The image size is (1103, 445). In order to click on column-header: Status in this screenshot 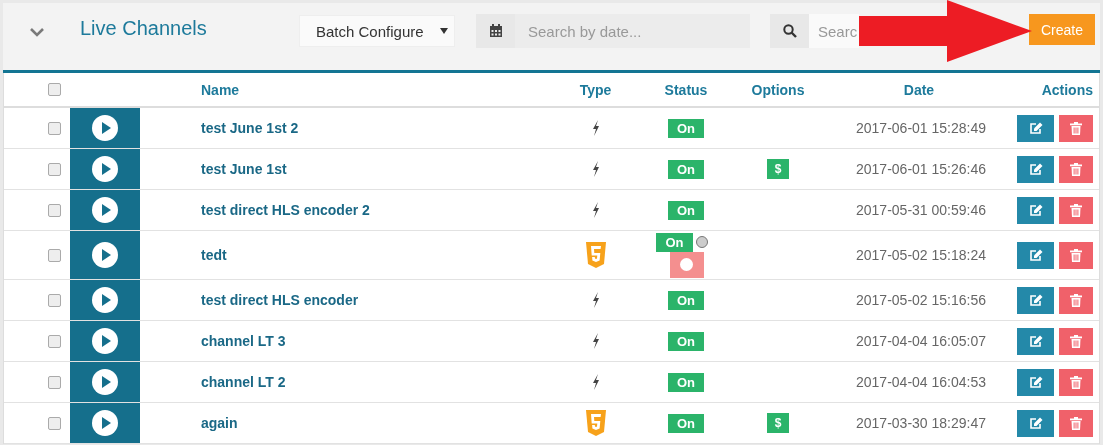, I will do `click(686, 89)`.